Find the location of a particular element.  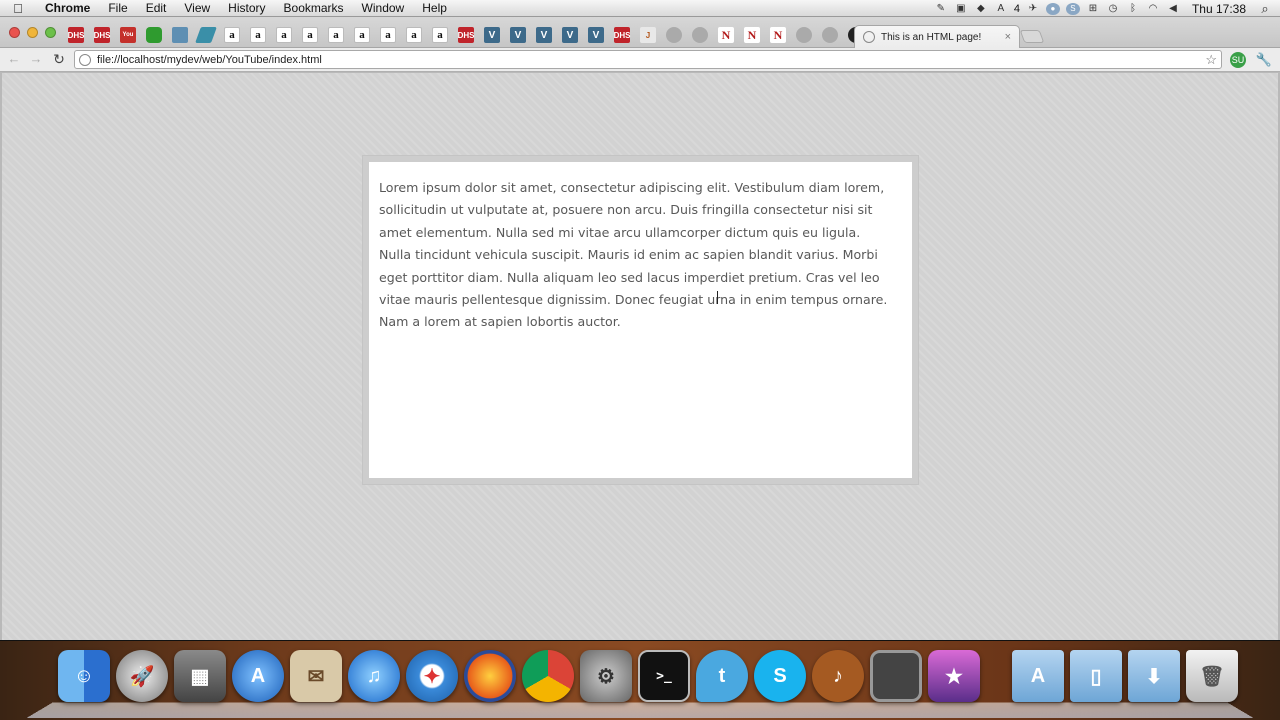

documents-folder-icon: ▯ is located at coordinates (1096, 676).